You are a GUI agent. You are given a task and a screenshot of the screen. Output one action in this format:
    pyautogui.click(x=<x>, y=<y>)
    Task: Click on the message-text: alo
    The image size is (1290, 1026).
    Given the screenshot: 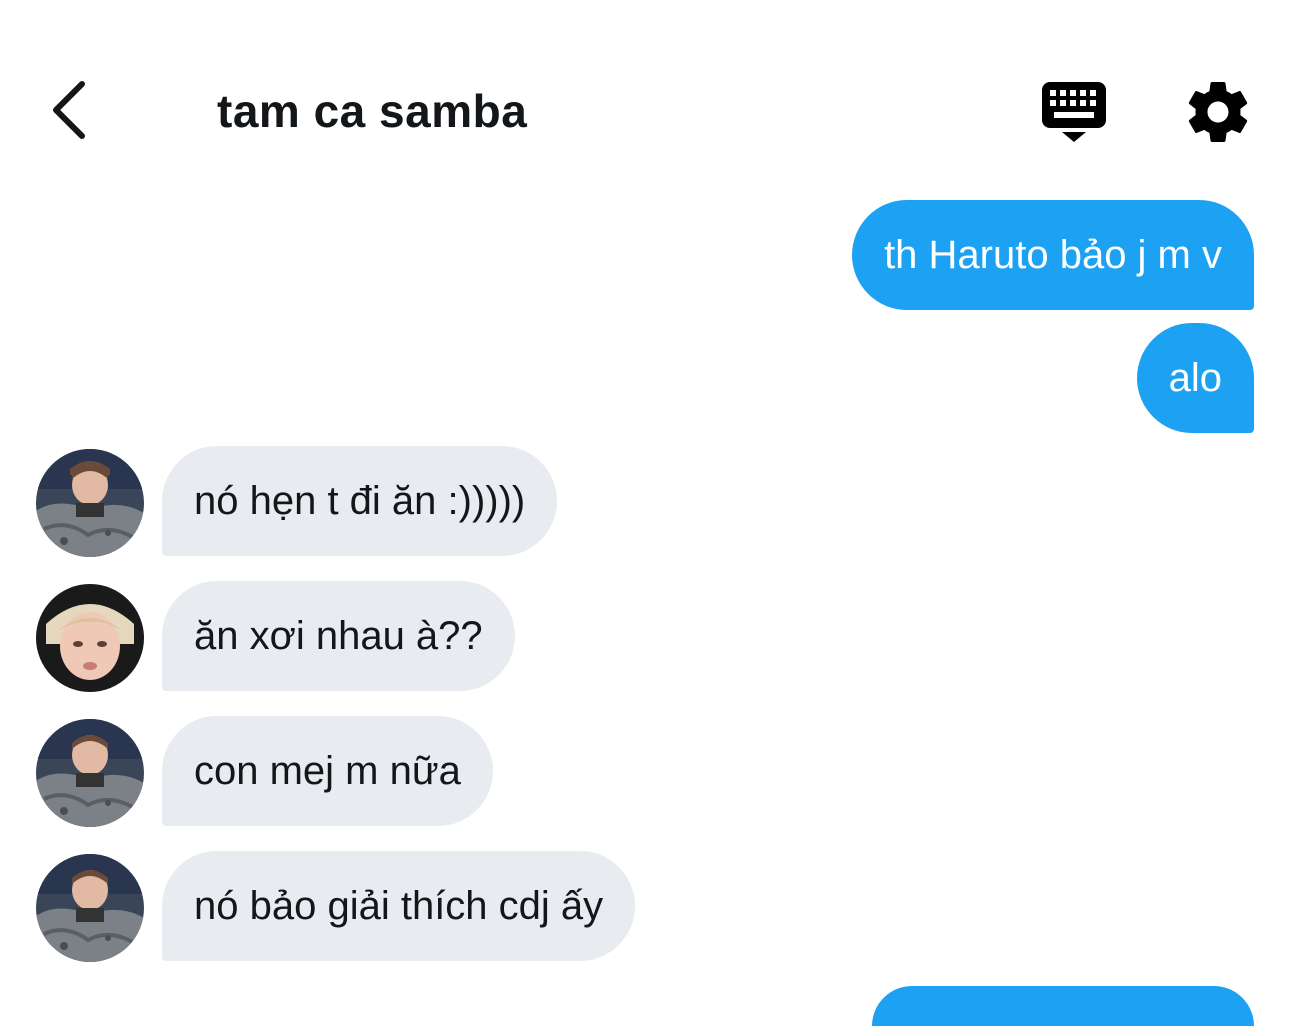 What is the action you would take?
    pyautogui.click(x=1195, y=378)
    